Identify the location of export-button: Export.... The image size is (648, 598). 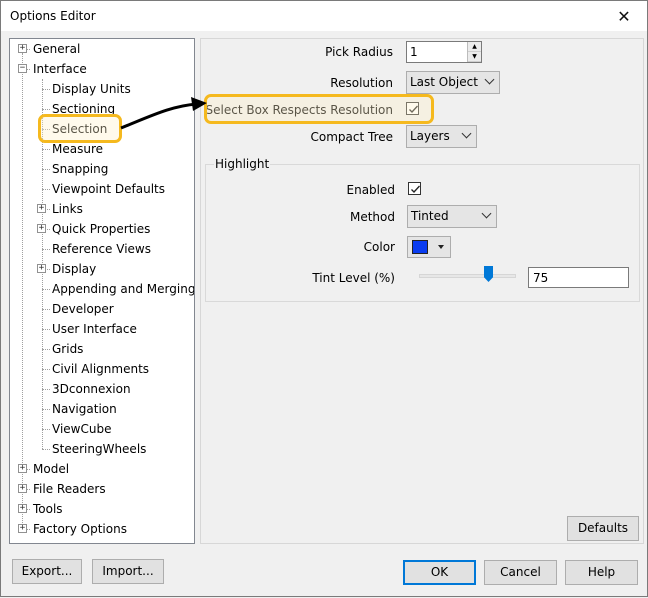
(47, 571).